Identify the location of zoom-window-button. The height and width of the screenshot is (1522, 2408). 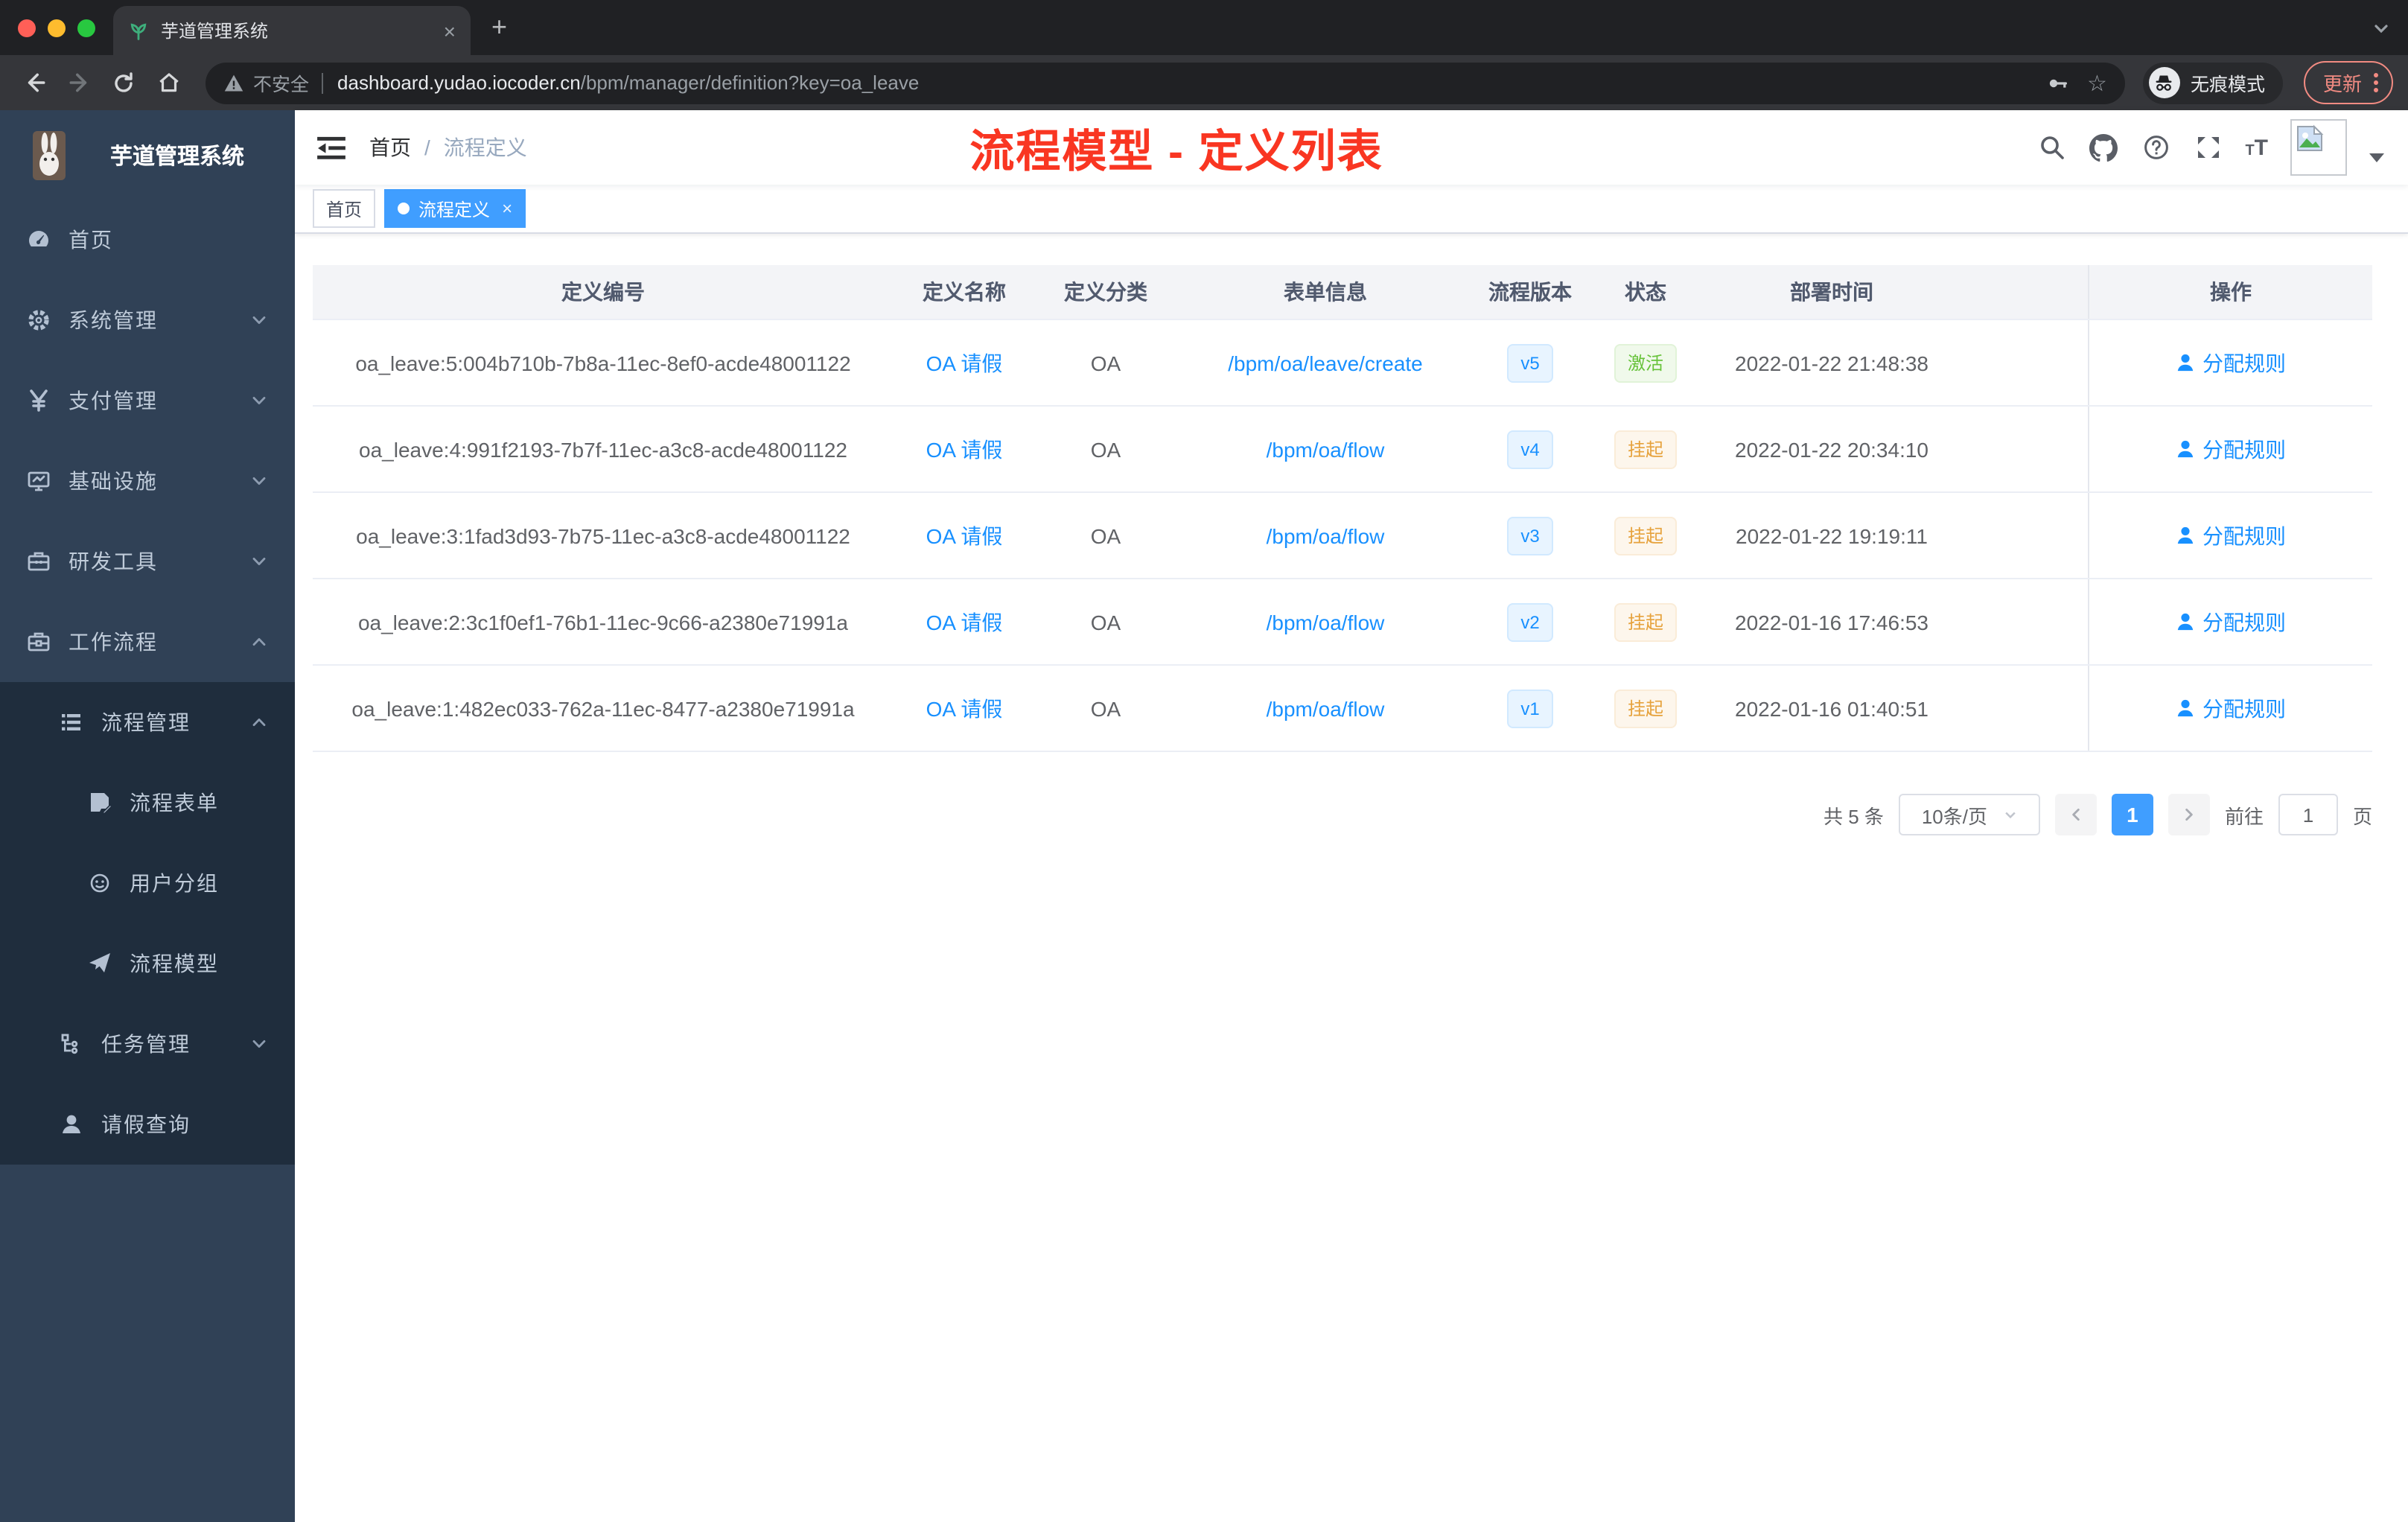
(86, 27).